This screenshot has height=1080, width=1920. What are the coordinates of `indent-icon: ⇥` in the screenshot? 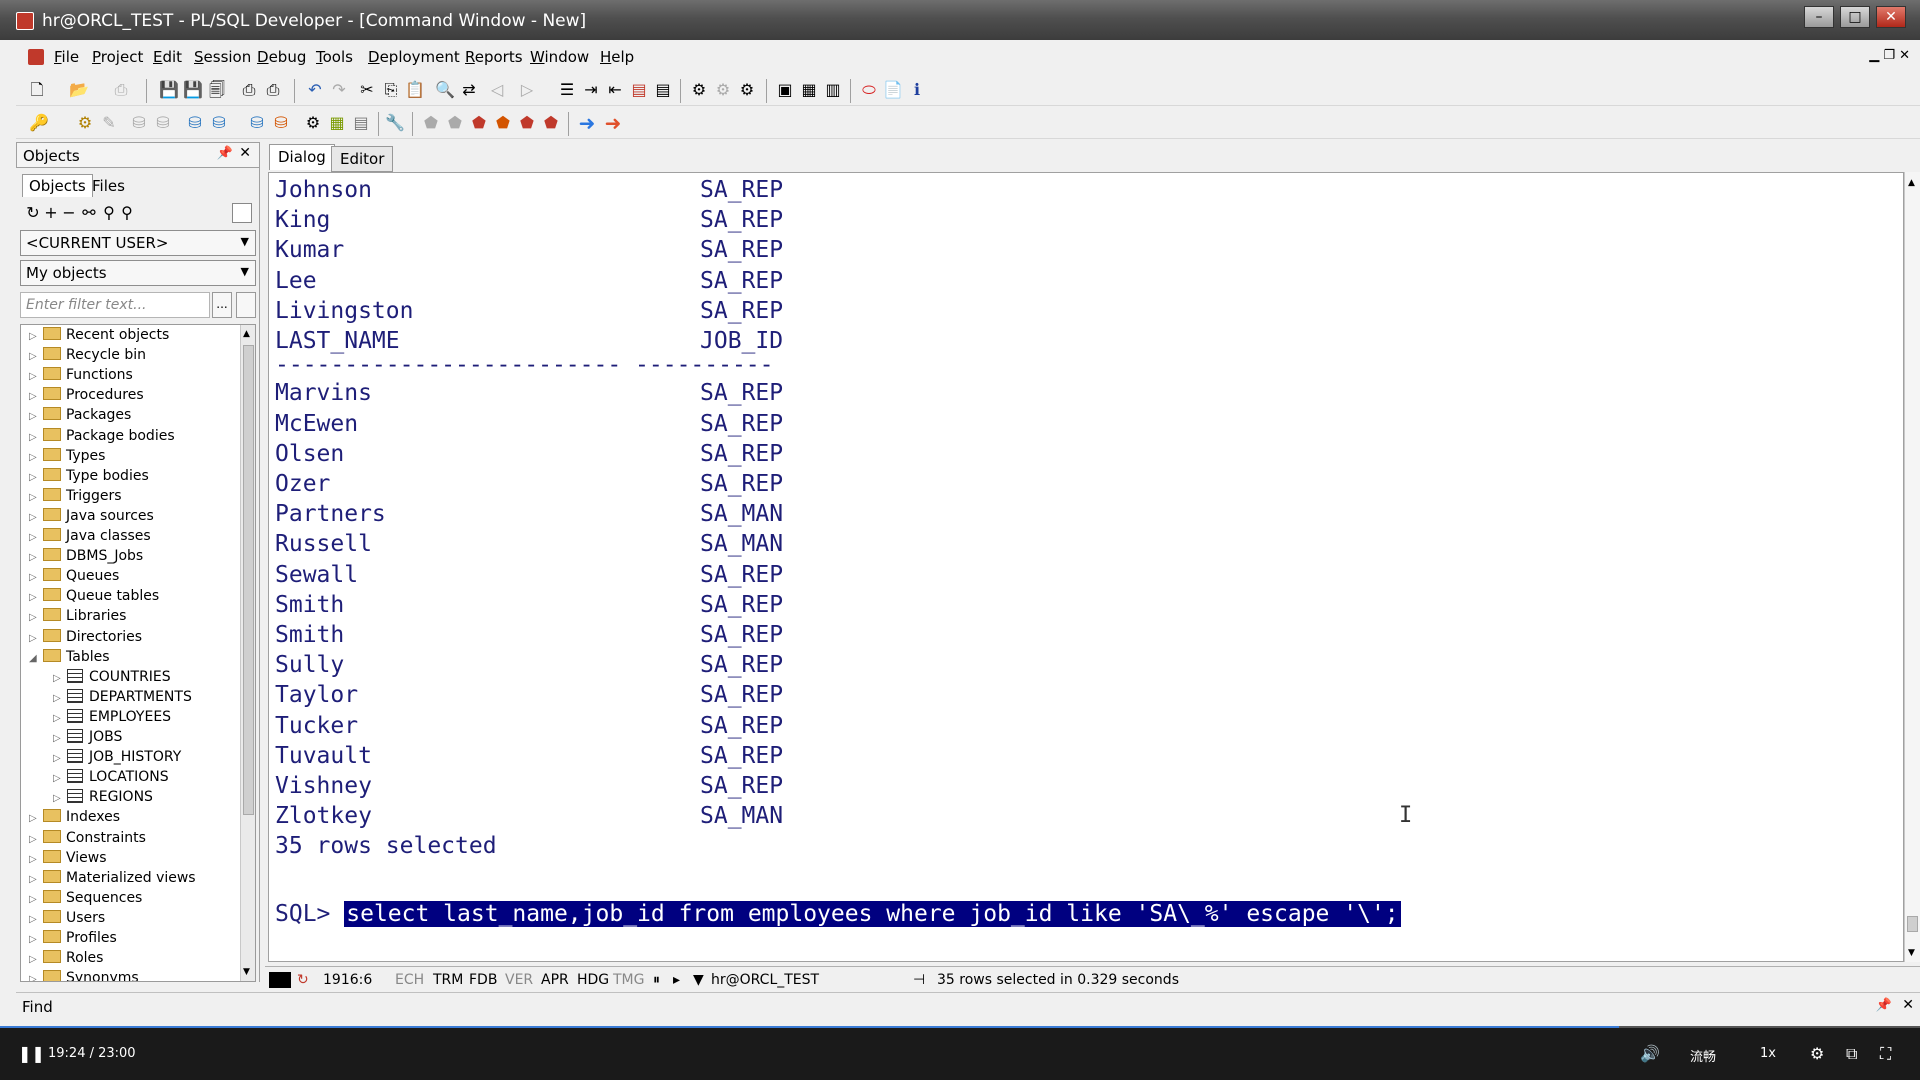 It's located at (591, 90).